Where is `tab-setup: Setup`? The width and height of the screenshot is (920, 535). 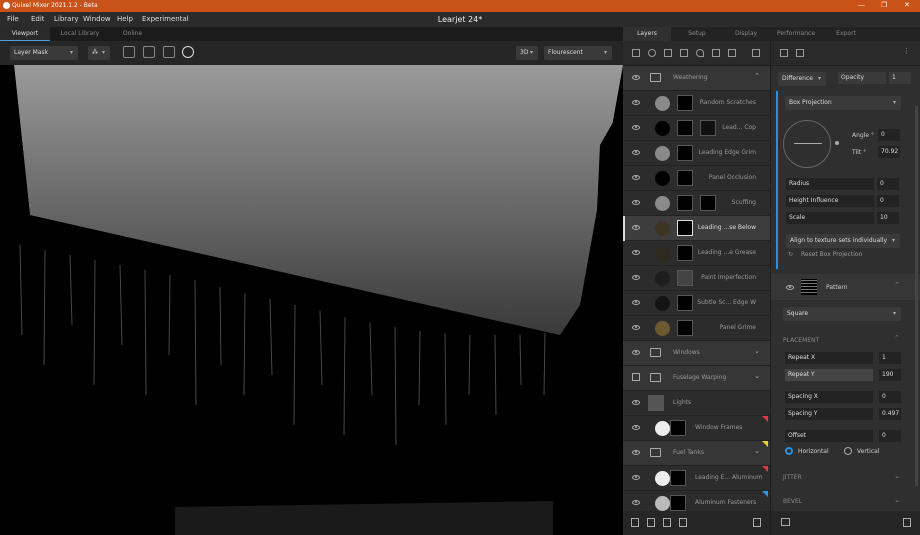 tab-setup: Setup is located at coordinates (697, 34).